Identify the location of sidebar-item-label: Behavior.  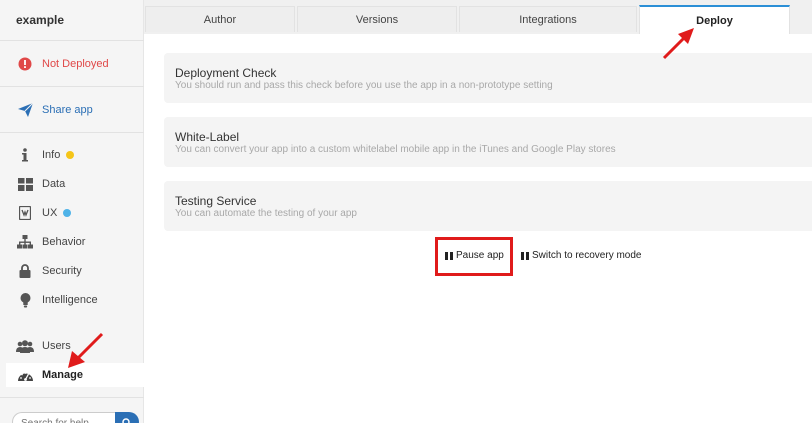
(64, 242).